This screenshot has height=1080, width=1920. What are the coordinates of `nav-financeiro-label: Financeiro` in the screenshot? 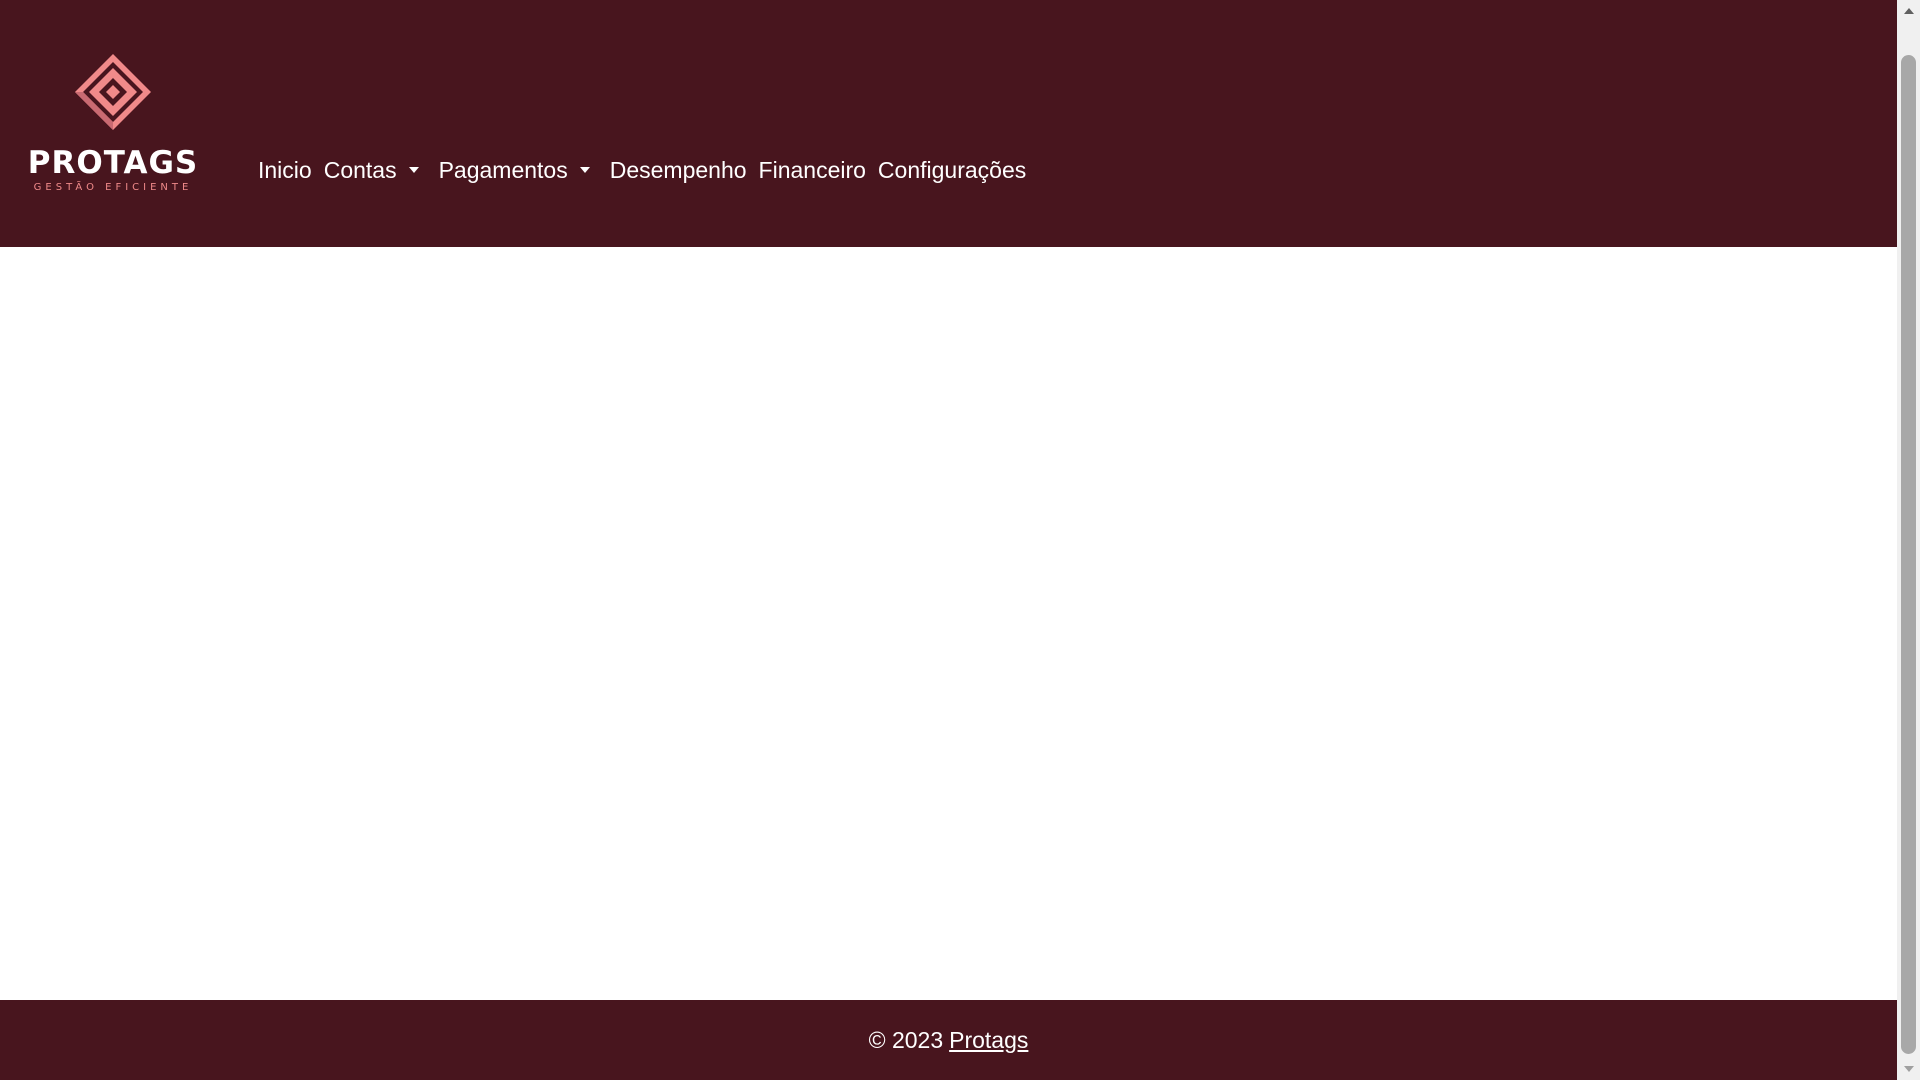 It's located at (812, 169).